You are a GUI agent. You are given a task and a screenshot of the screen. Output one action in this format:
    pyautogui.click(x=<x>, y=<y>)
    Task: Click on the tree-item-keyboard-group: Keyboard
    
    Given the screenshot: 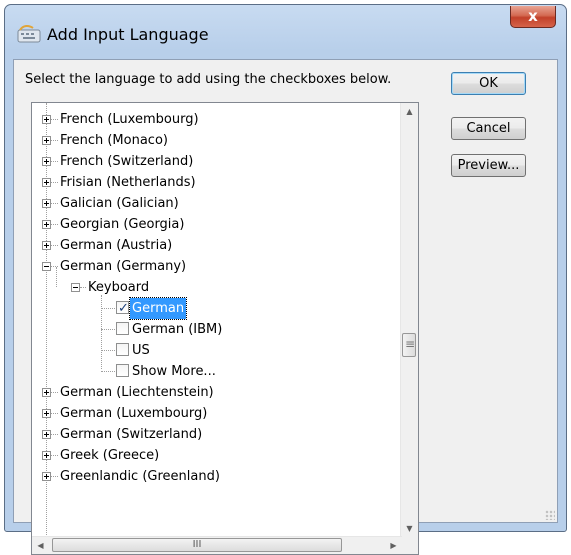 What is the action you would take?
    pyautogui.click(x=217, y=282)
    